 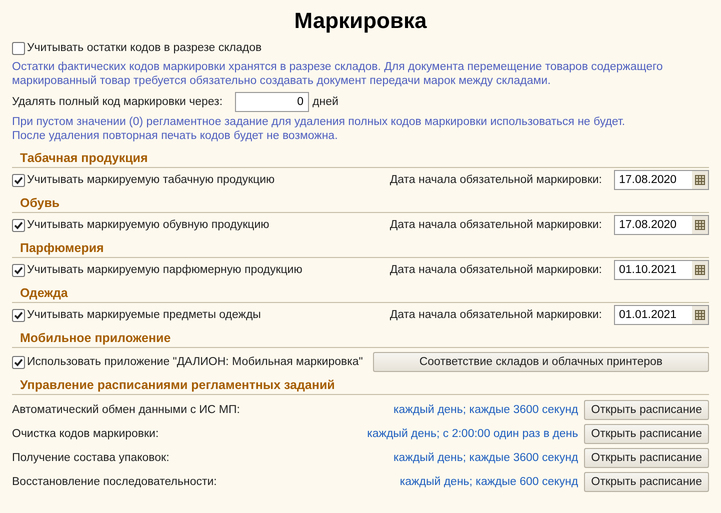 What do you see at coordinates (338, 74) in the screenshot?
I see `info-text: Остатки фактических кодов маркировки хранятся в разрезе складов. Для документа перемещение товаров содержащего маркированный товар требуется обязательно создавать документ передачи марок между складами.` at bounding box center [338, 74].